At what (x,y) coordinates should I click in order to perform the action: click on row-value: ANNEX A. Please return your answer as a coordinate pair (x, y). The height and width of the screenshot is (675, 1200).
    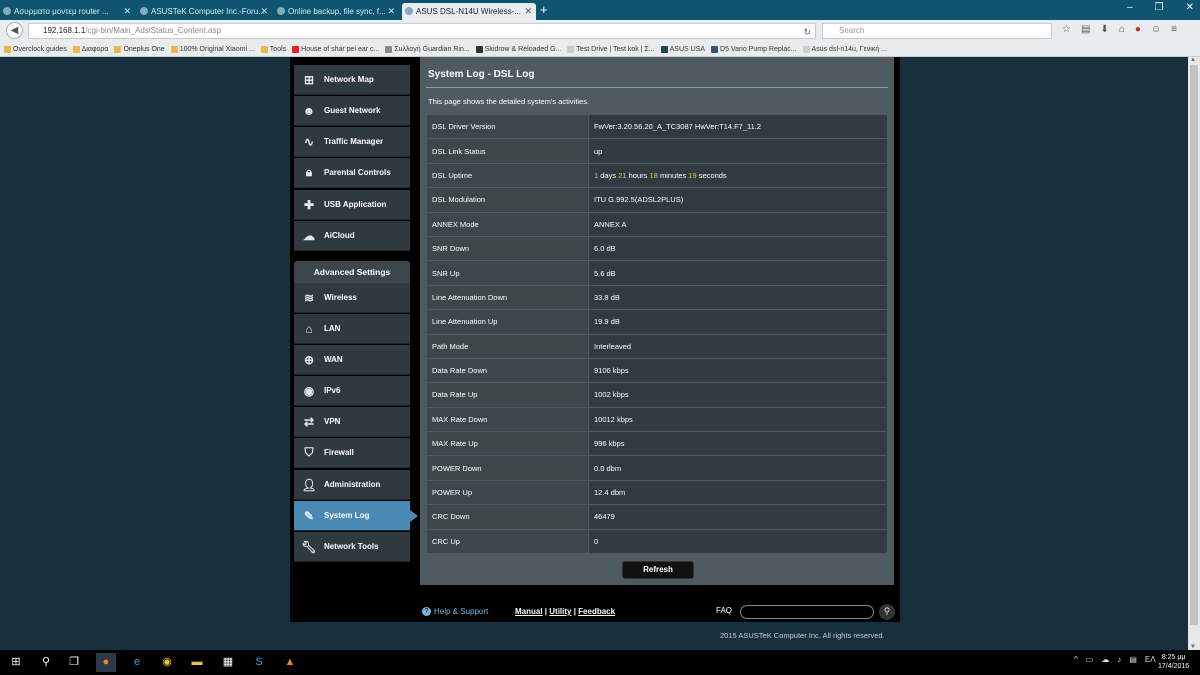
    Looking at the image, I should click on (738, 224).